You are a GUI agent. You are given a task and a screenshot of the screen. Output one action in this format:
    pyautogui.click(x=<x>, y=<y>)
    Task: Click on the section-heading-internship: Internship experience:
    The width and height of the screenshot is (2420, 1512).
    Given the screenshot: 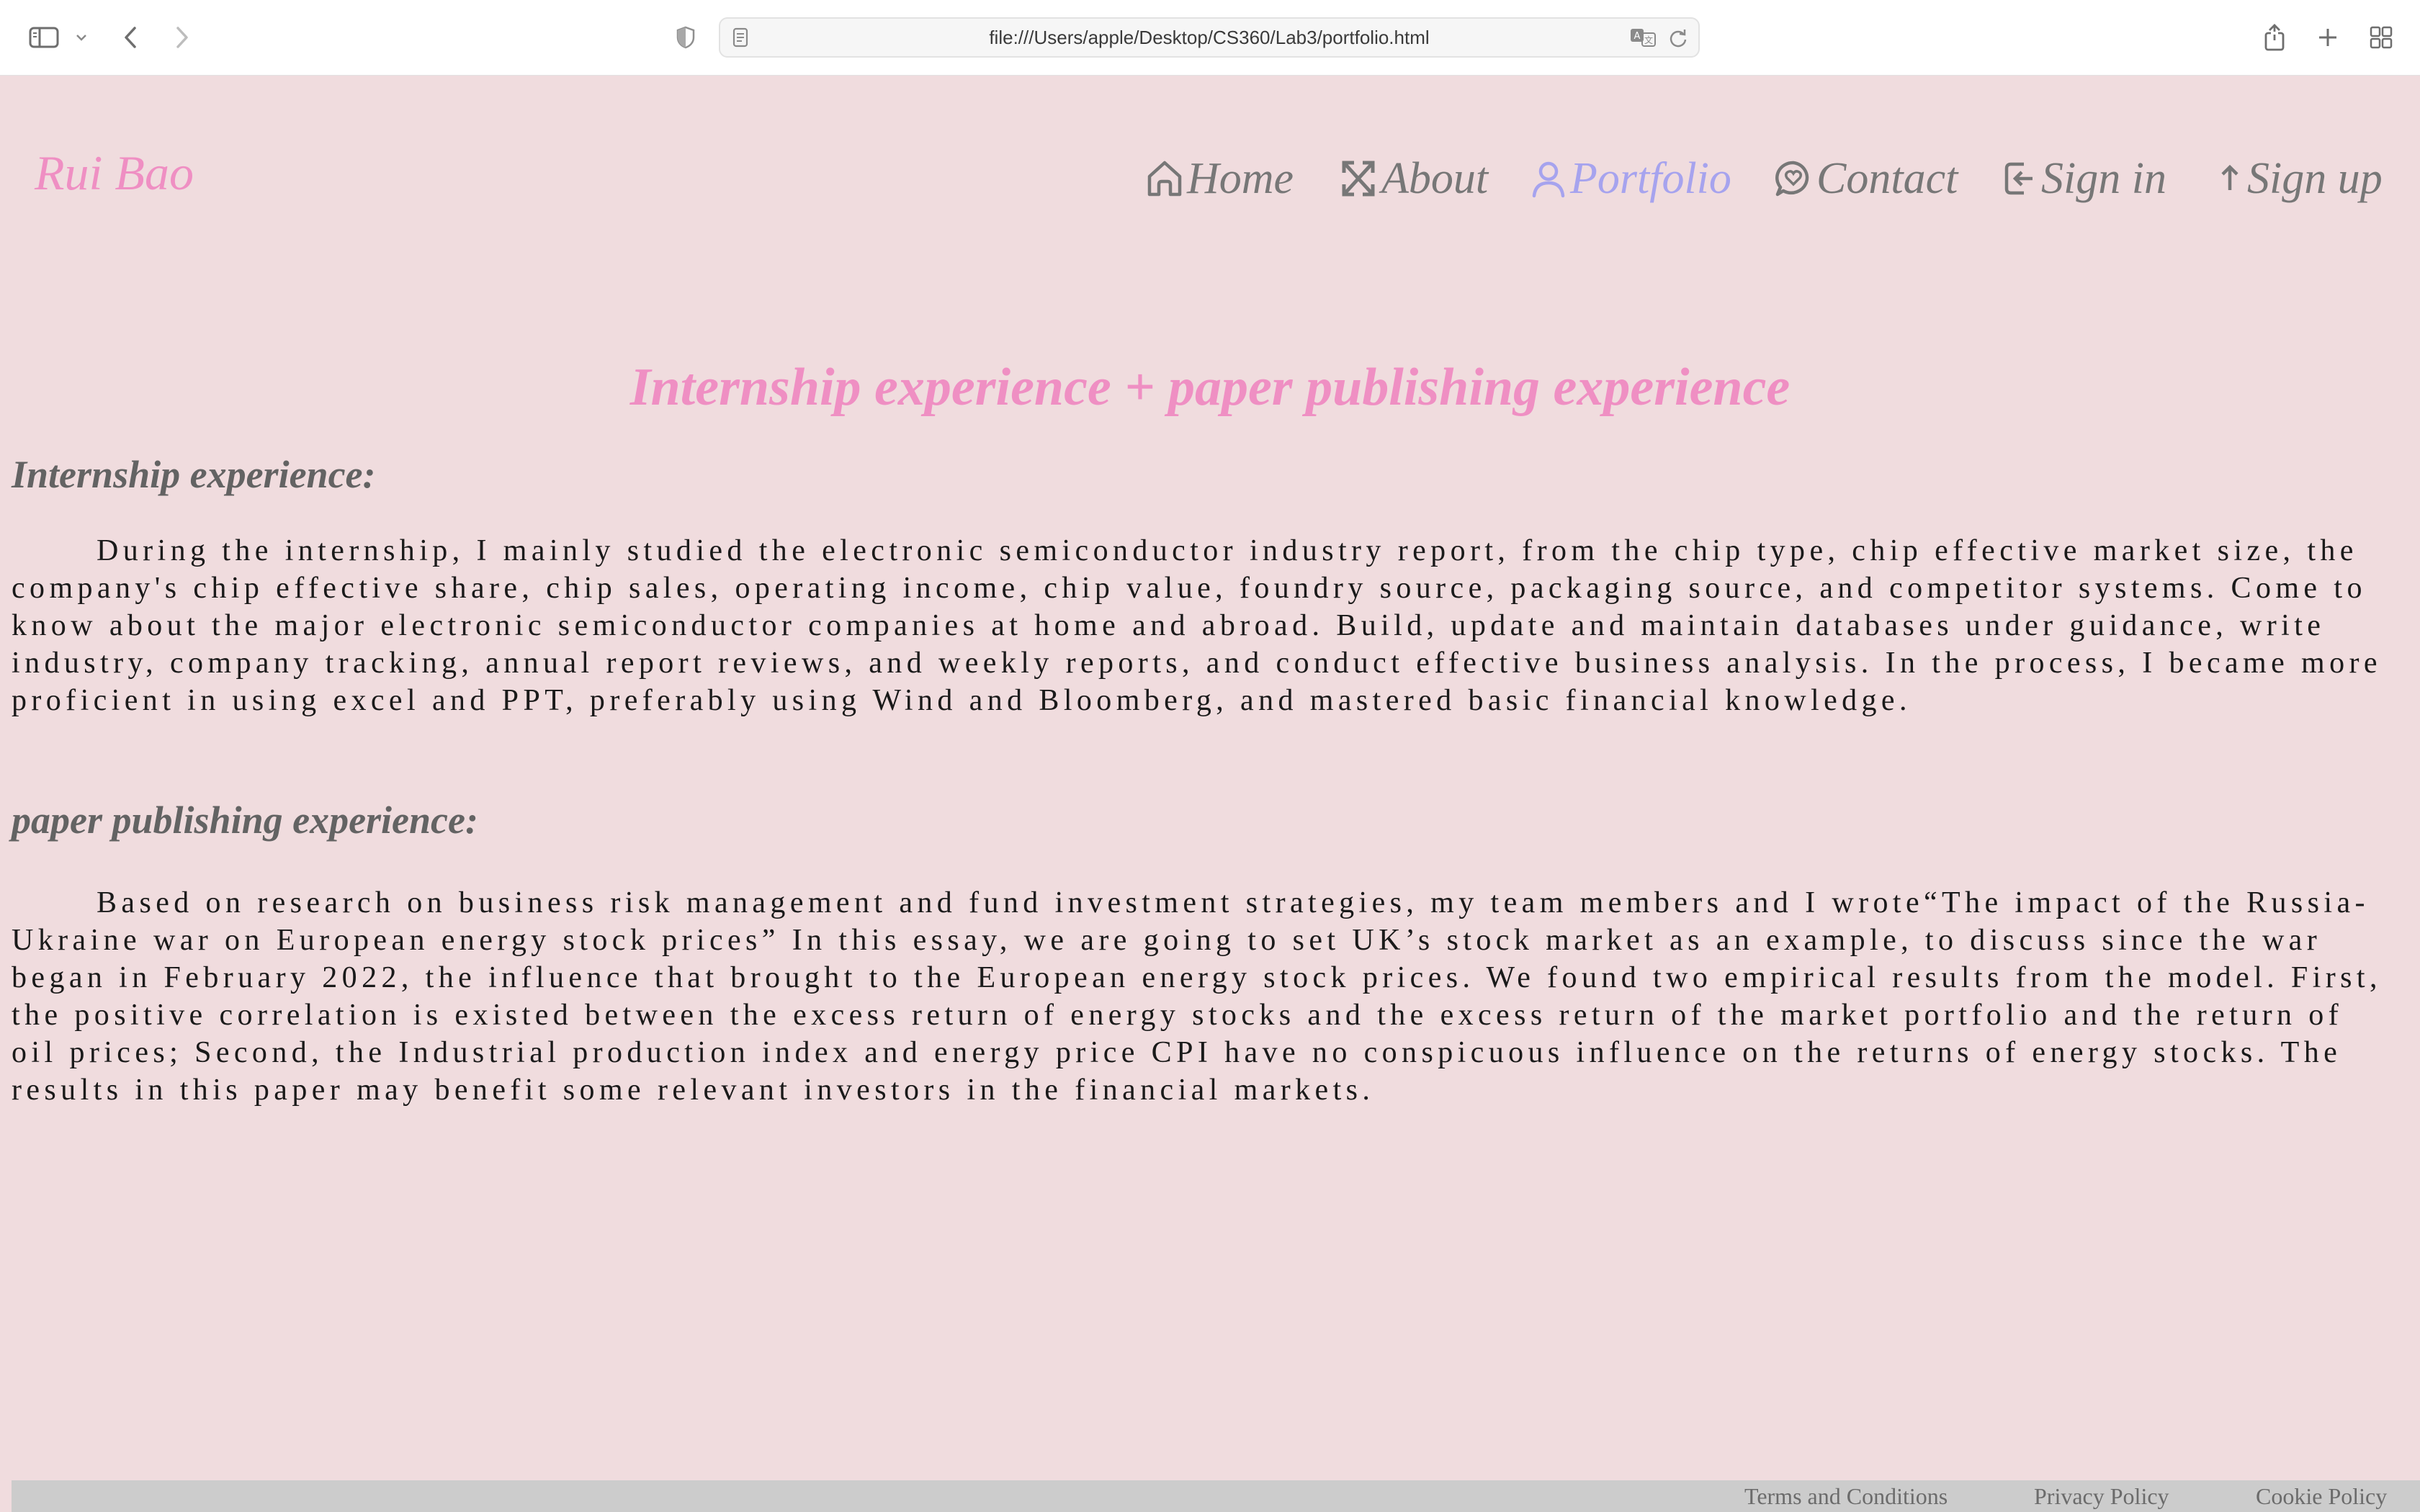 What is the action you would take?
    pyautogui.click(x=194, y=474)
    